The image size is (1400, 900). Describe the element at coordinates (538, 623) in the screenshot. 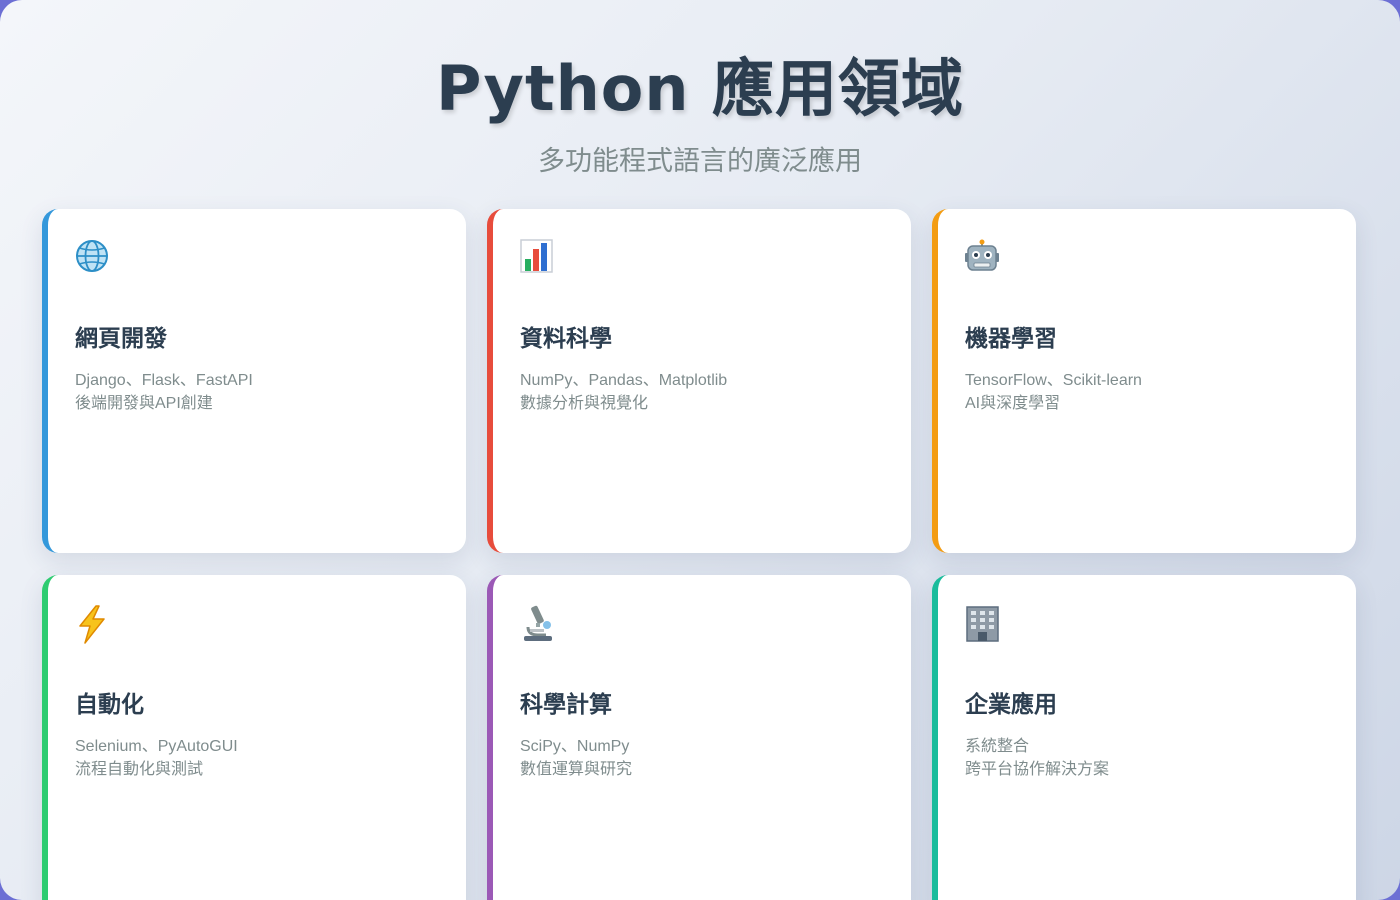

I see `microscope-icon` at that location.